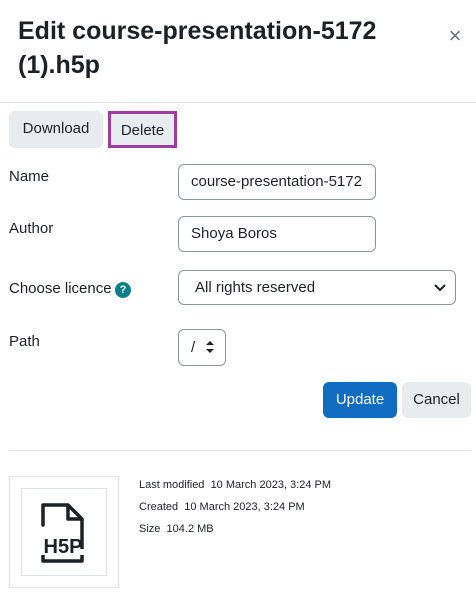 This screenshot has width=476, height=597. Describe the element at coordinates (197, 48) in the screenshot. I see `dialog-title: Edit course-presentation-5172 (1).h5p` at that location.